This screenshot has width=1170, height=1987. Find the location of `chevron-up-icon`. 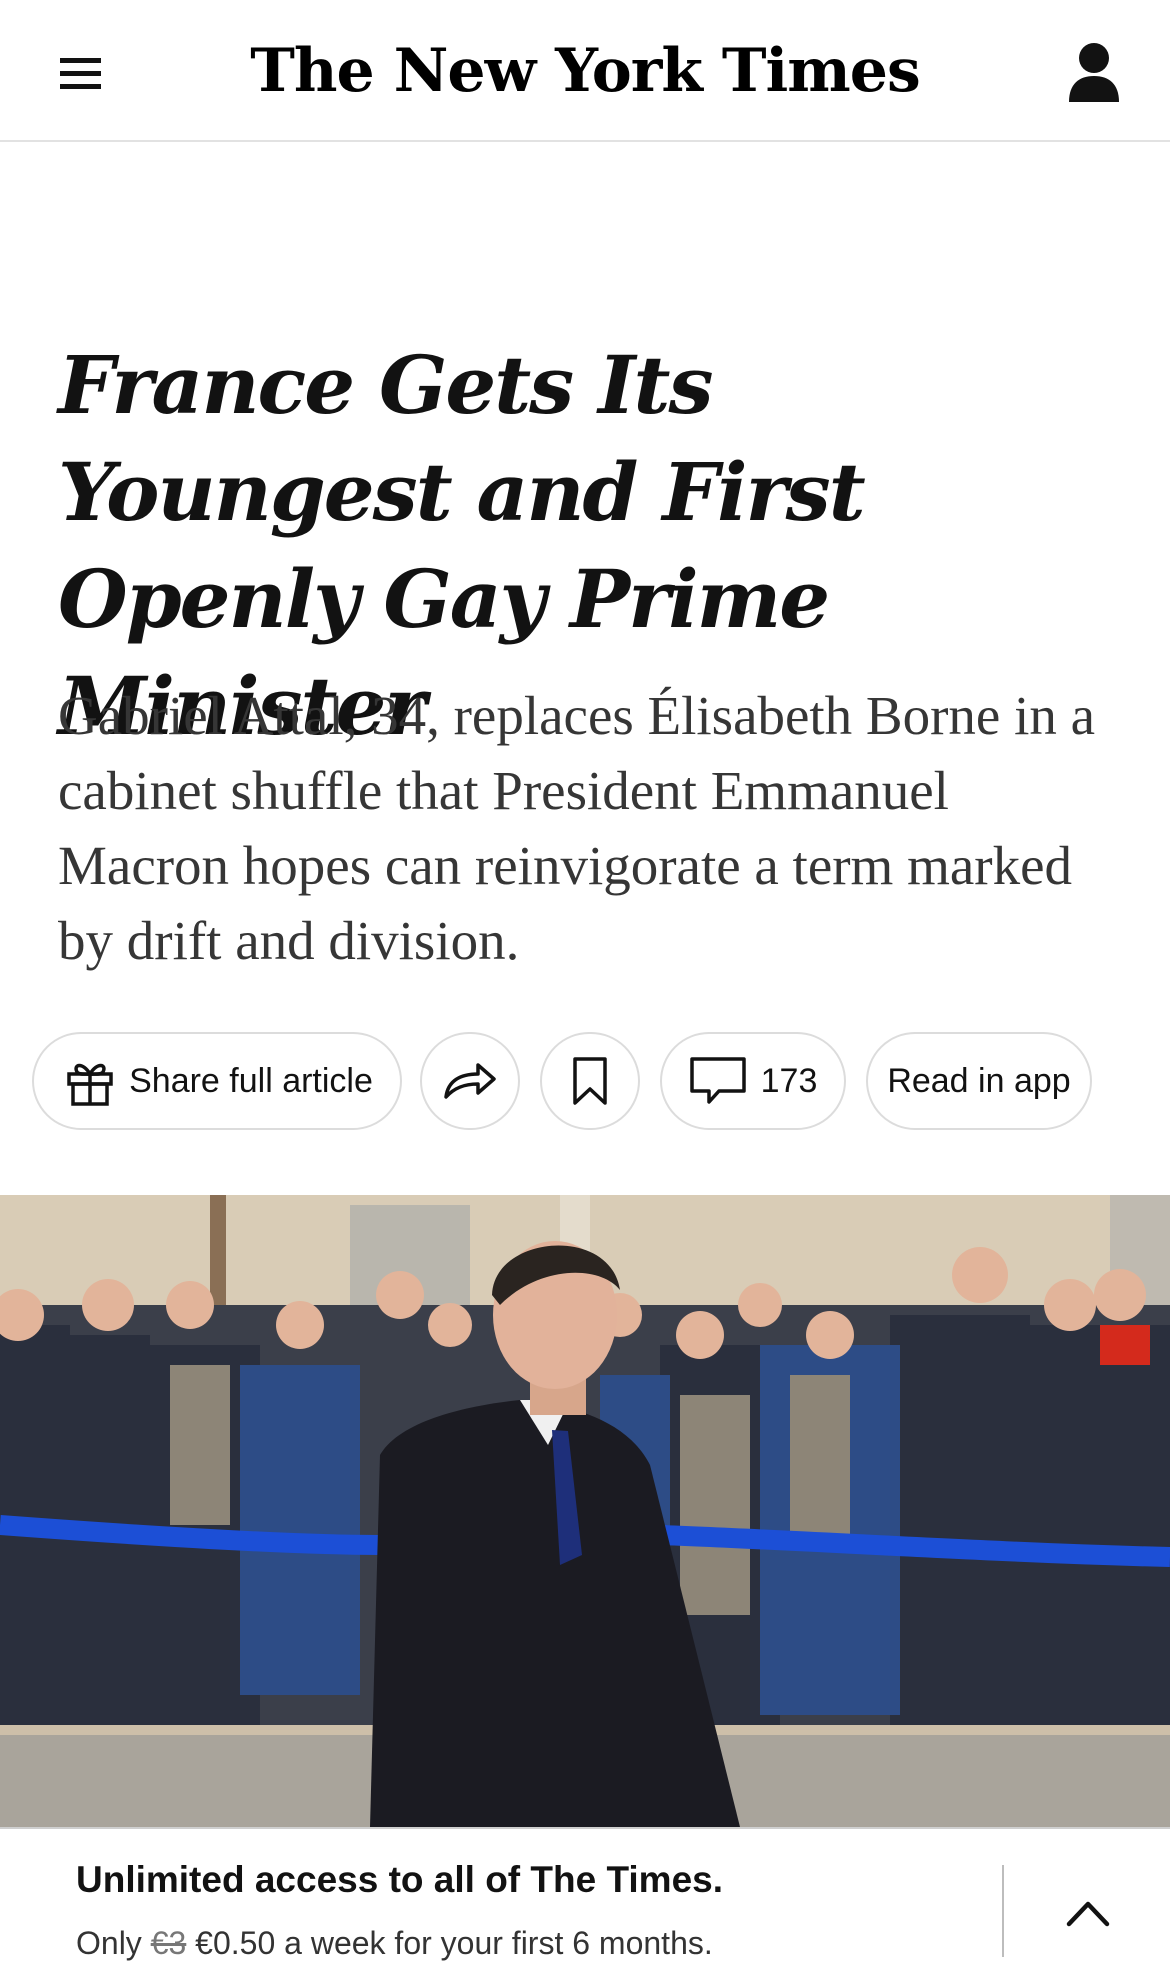

chevron-up-icon is located at coordinates (1088, 1914).